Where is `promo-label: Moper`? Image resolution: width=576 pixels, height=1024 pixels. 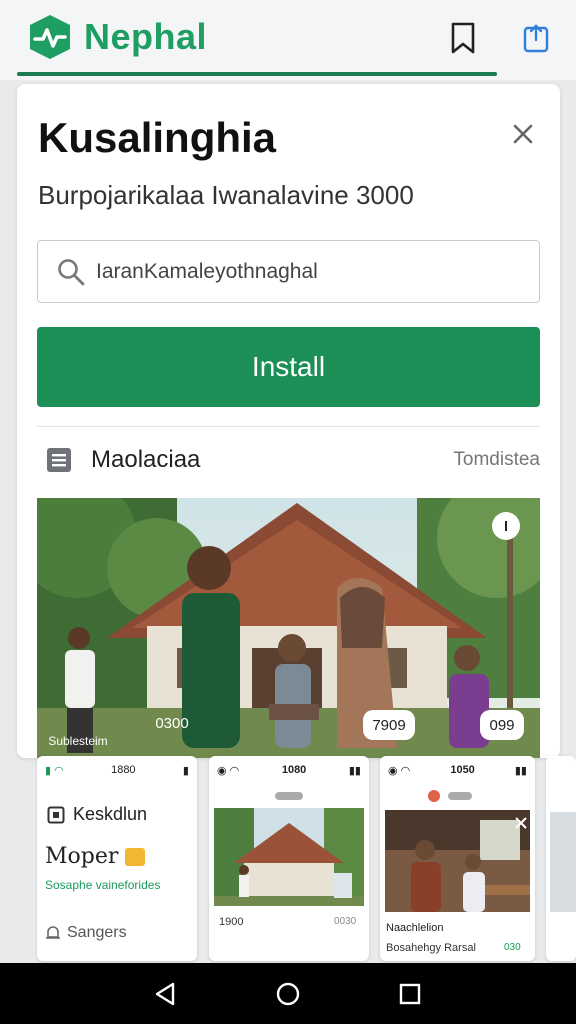
promo-label: Moper is located at coordinates (82, 856).